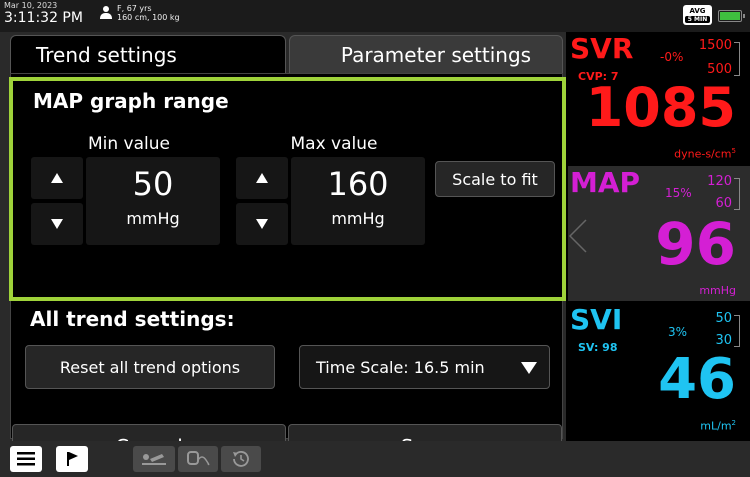 The height and width of the screenshot is (477, 750). What do you see at coordinates (596, 319) in the screenshot?
I see `svi-name: SVI` at bounding box center [596, 319].